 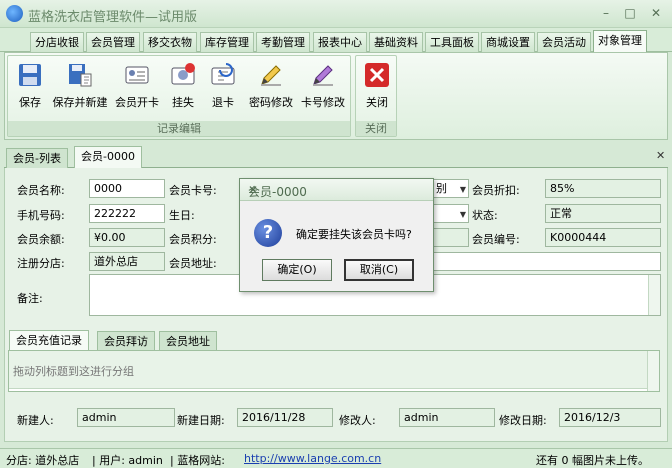 What do you see at coordinates (323, 87) in the screenshot?
I see `change-card-number-button: 卡号修改` at bounding box center [323, 87].